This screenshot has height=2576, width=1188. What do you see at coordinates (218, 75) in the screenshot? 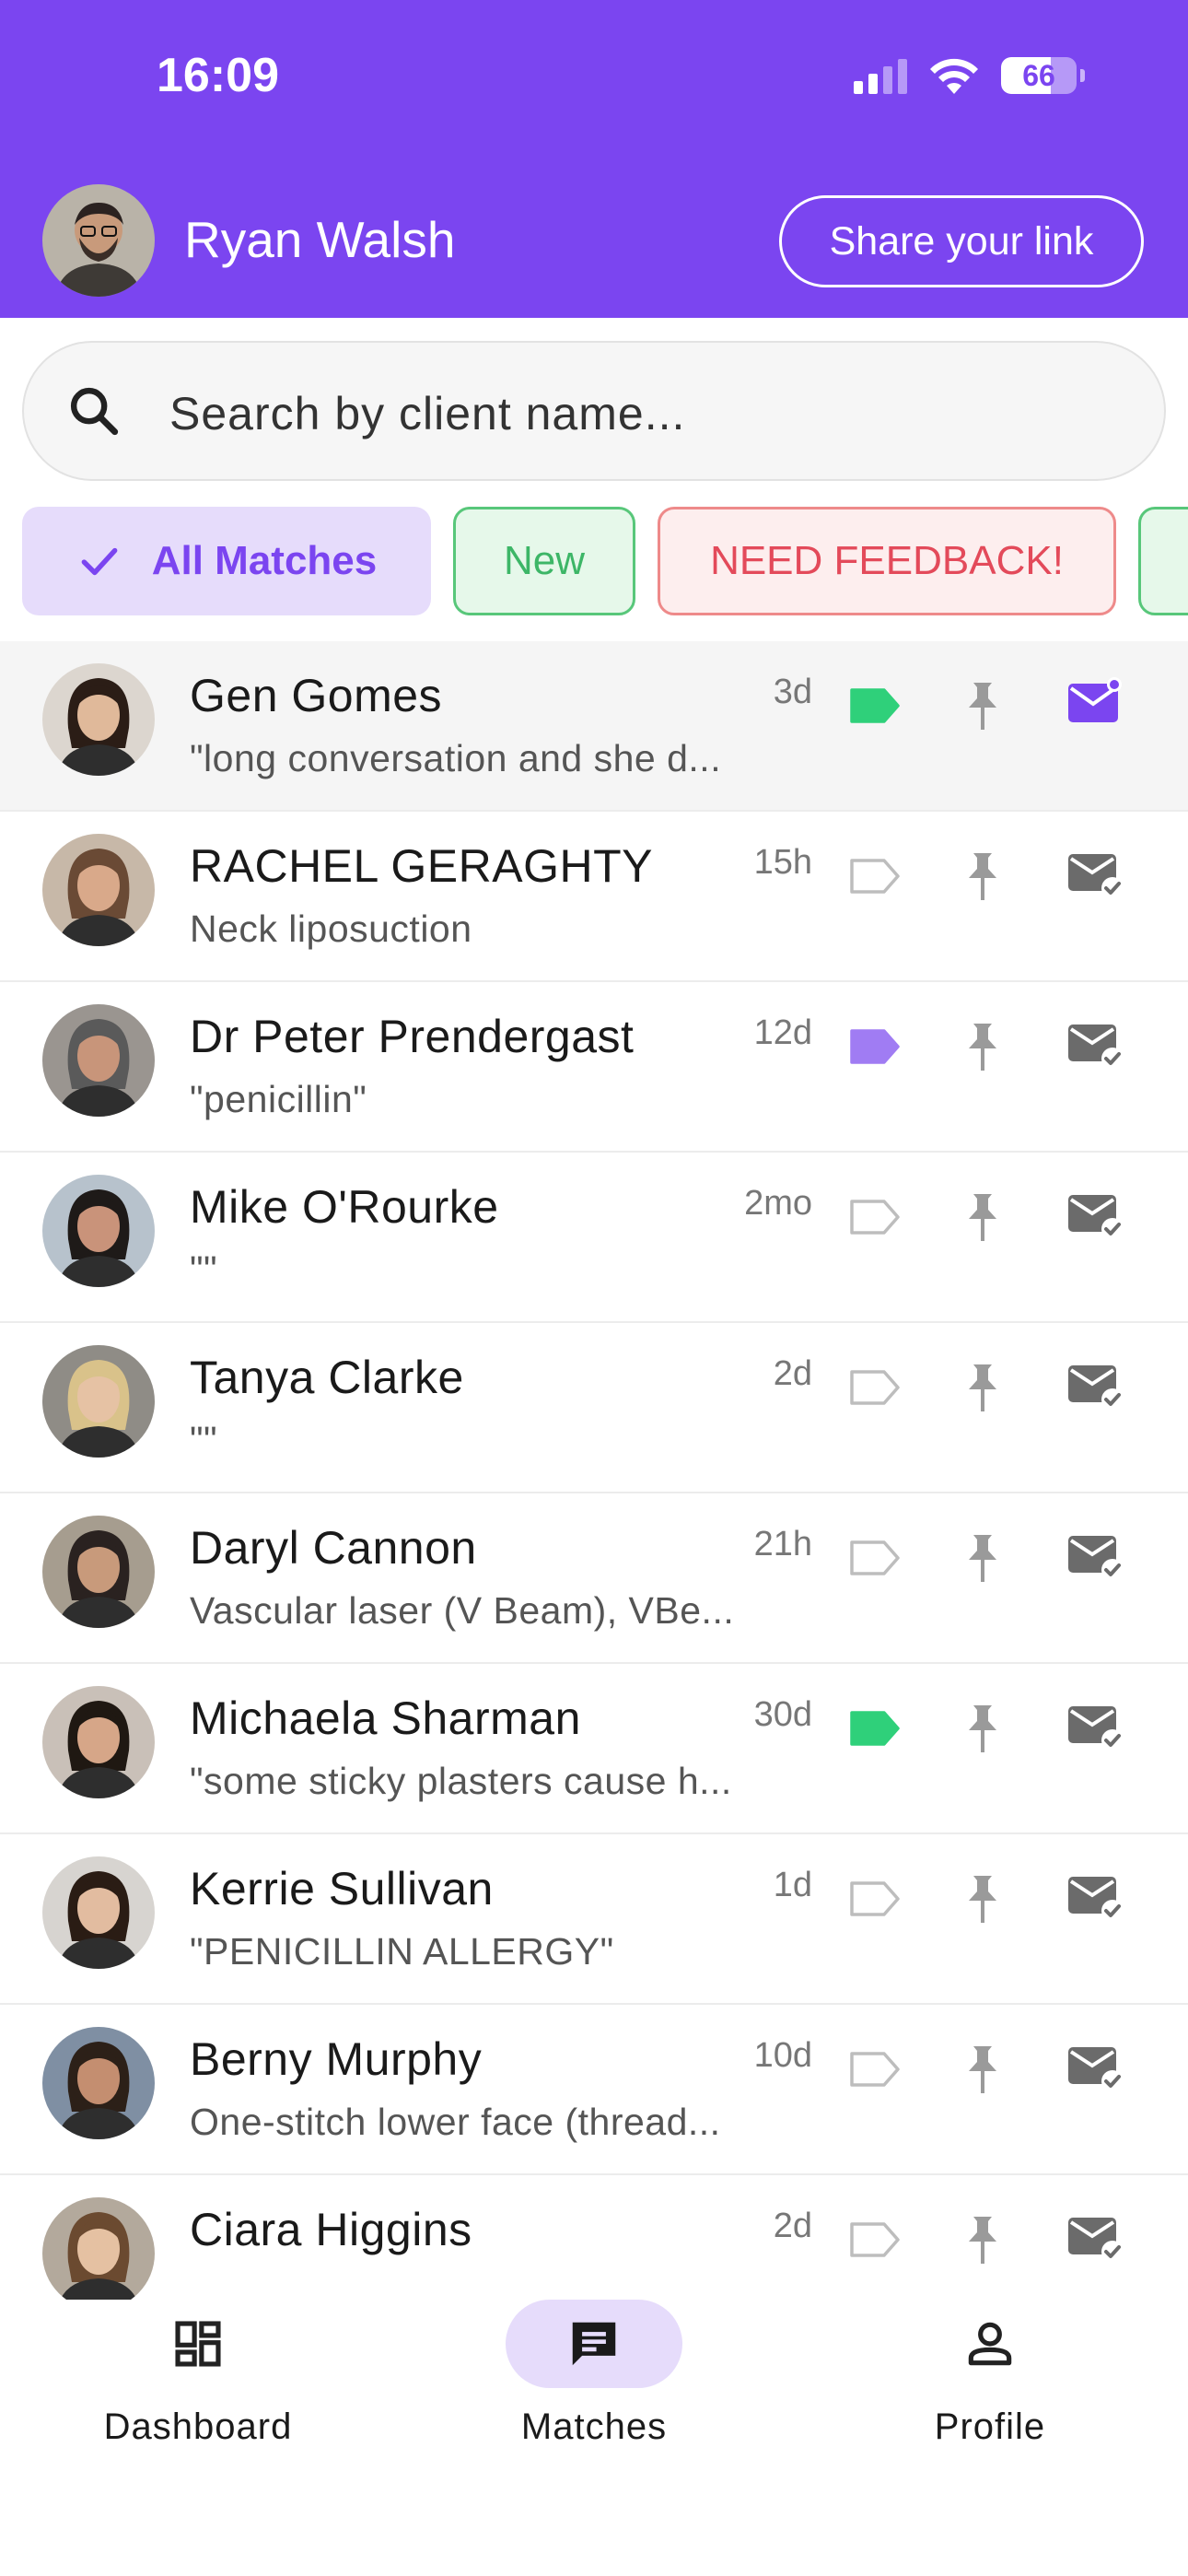
I see `status-time: 16:09` at bounding box center [218, 75].